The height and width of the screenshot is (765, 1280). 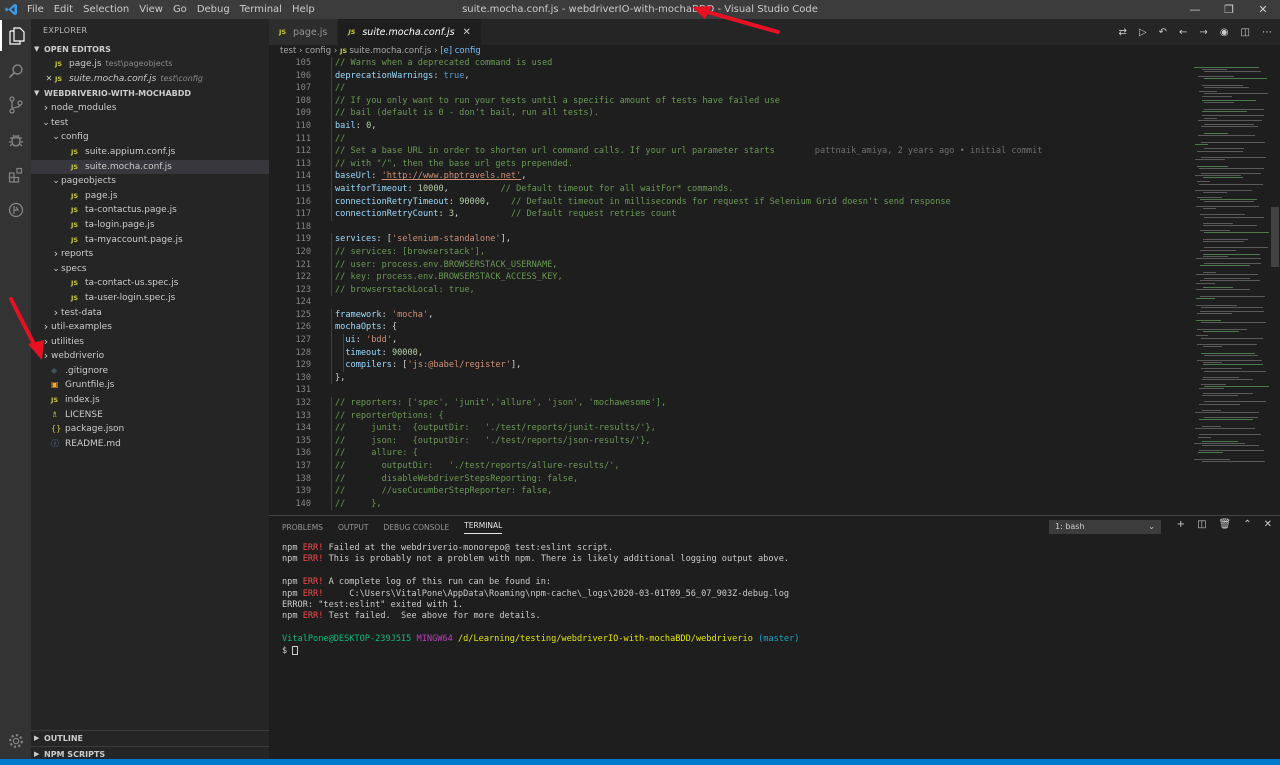 What do you see at coordinates (150, 738) in the screenshot?
I see `outline-header: ▶ OUTLINE` at bounding box center [150, 738].